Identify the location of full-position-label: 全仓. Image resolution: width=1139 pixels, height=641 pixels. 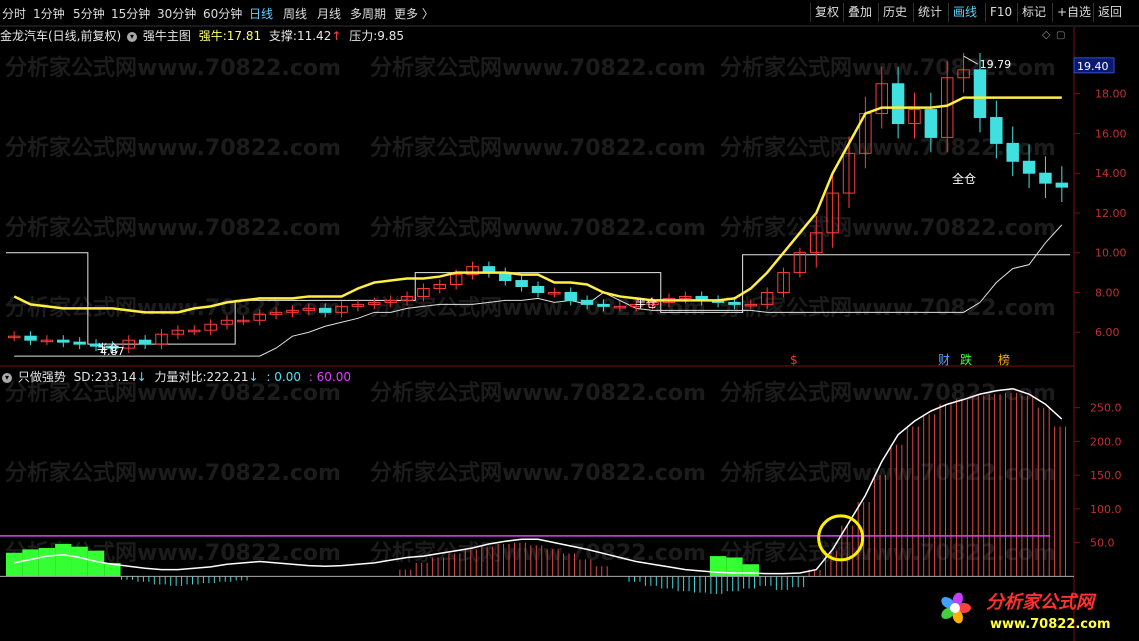
(964, 178).